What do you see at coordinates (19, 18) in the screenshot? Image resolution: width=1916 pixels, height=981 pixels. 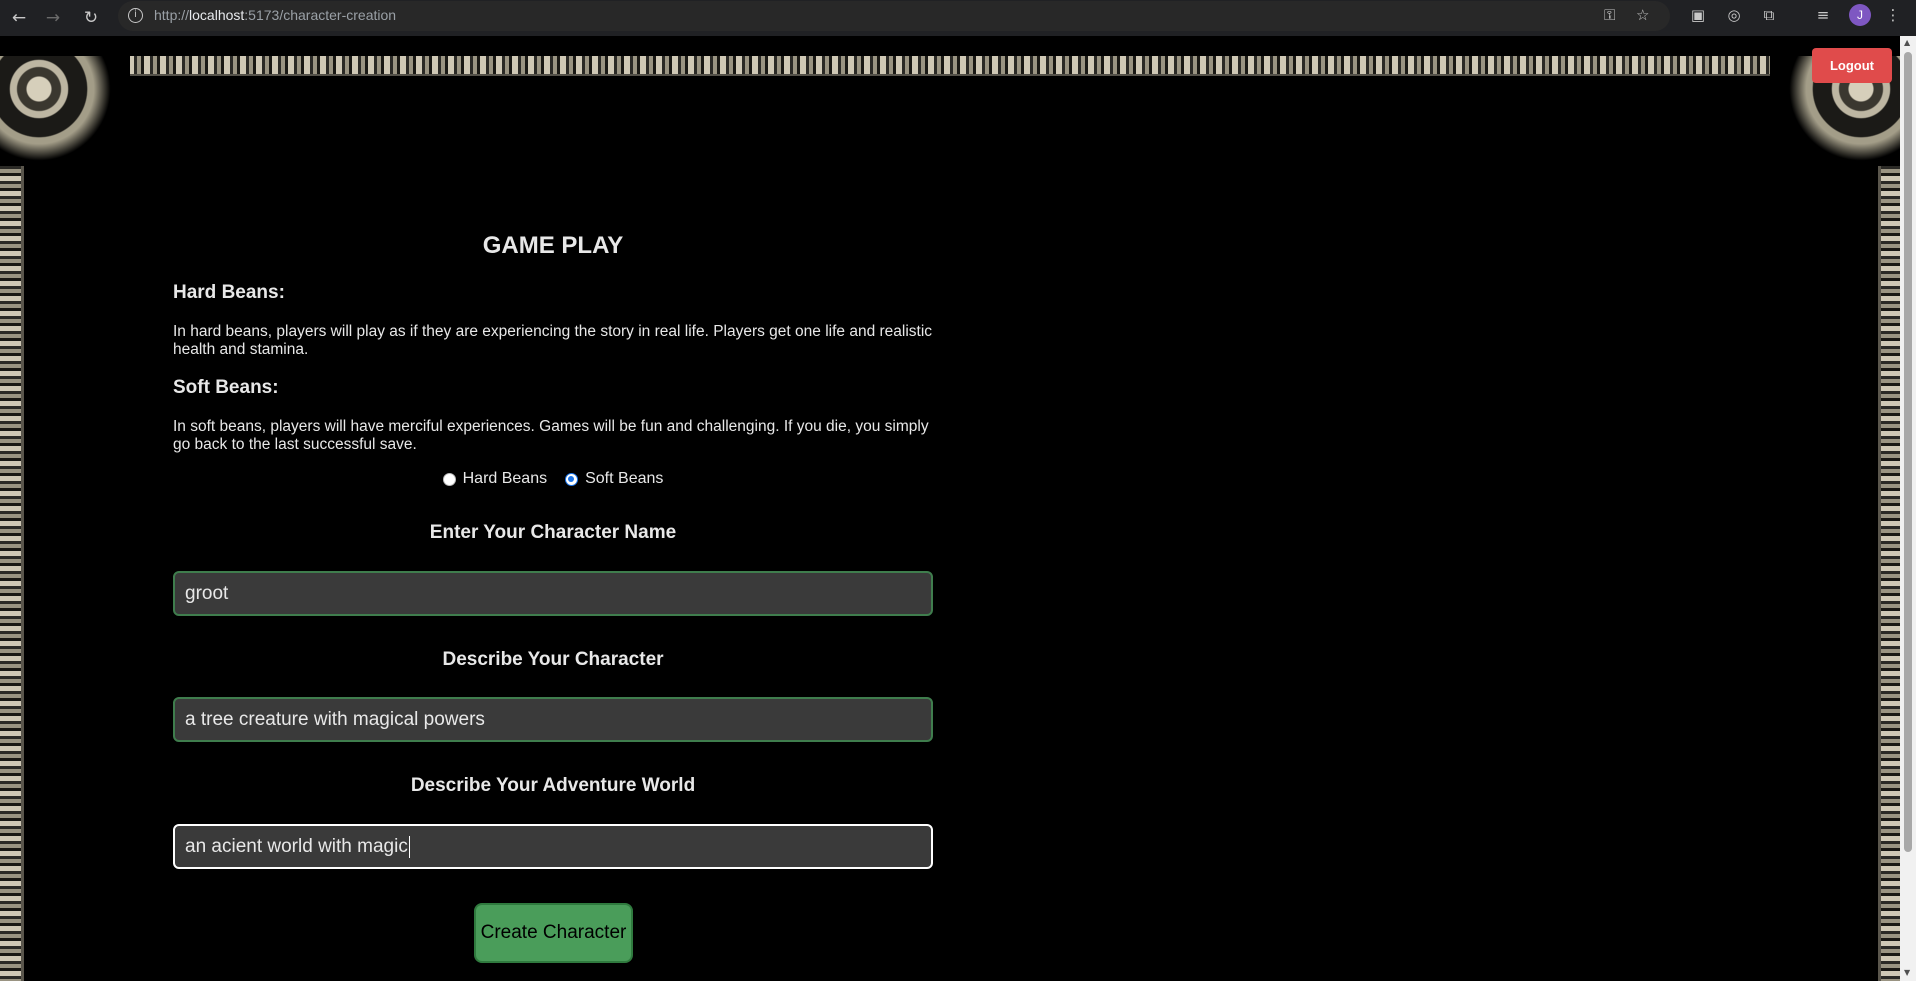 I see `back-icon: ←` at bounding box center [19, 18].